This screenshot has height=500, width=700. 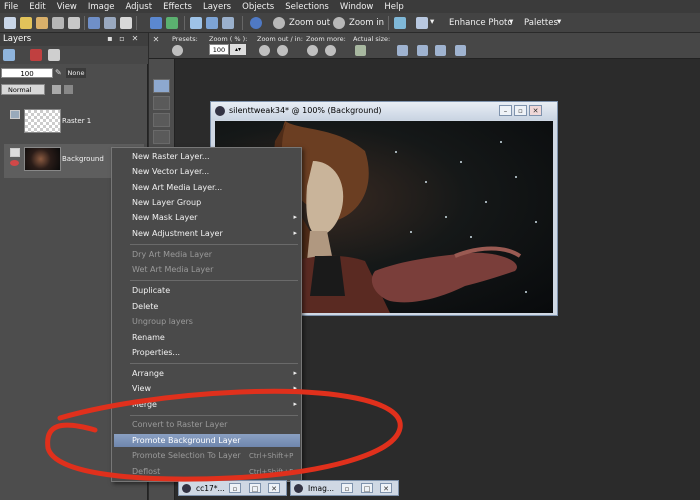 I want to click on selection-tool-icon, so click(x=161, y=120).